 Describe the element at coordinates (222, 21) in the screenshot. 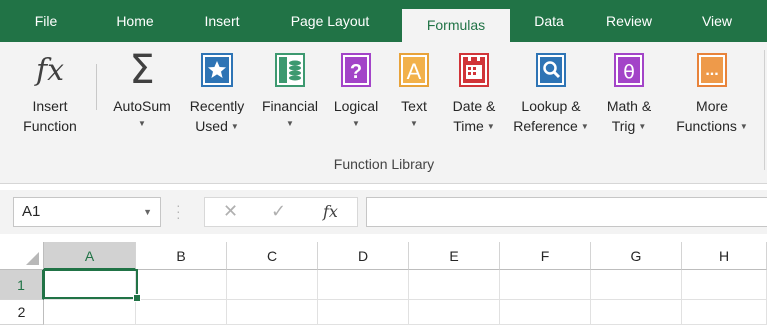

I see `tab-insert: Insert` at that location.